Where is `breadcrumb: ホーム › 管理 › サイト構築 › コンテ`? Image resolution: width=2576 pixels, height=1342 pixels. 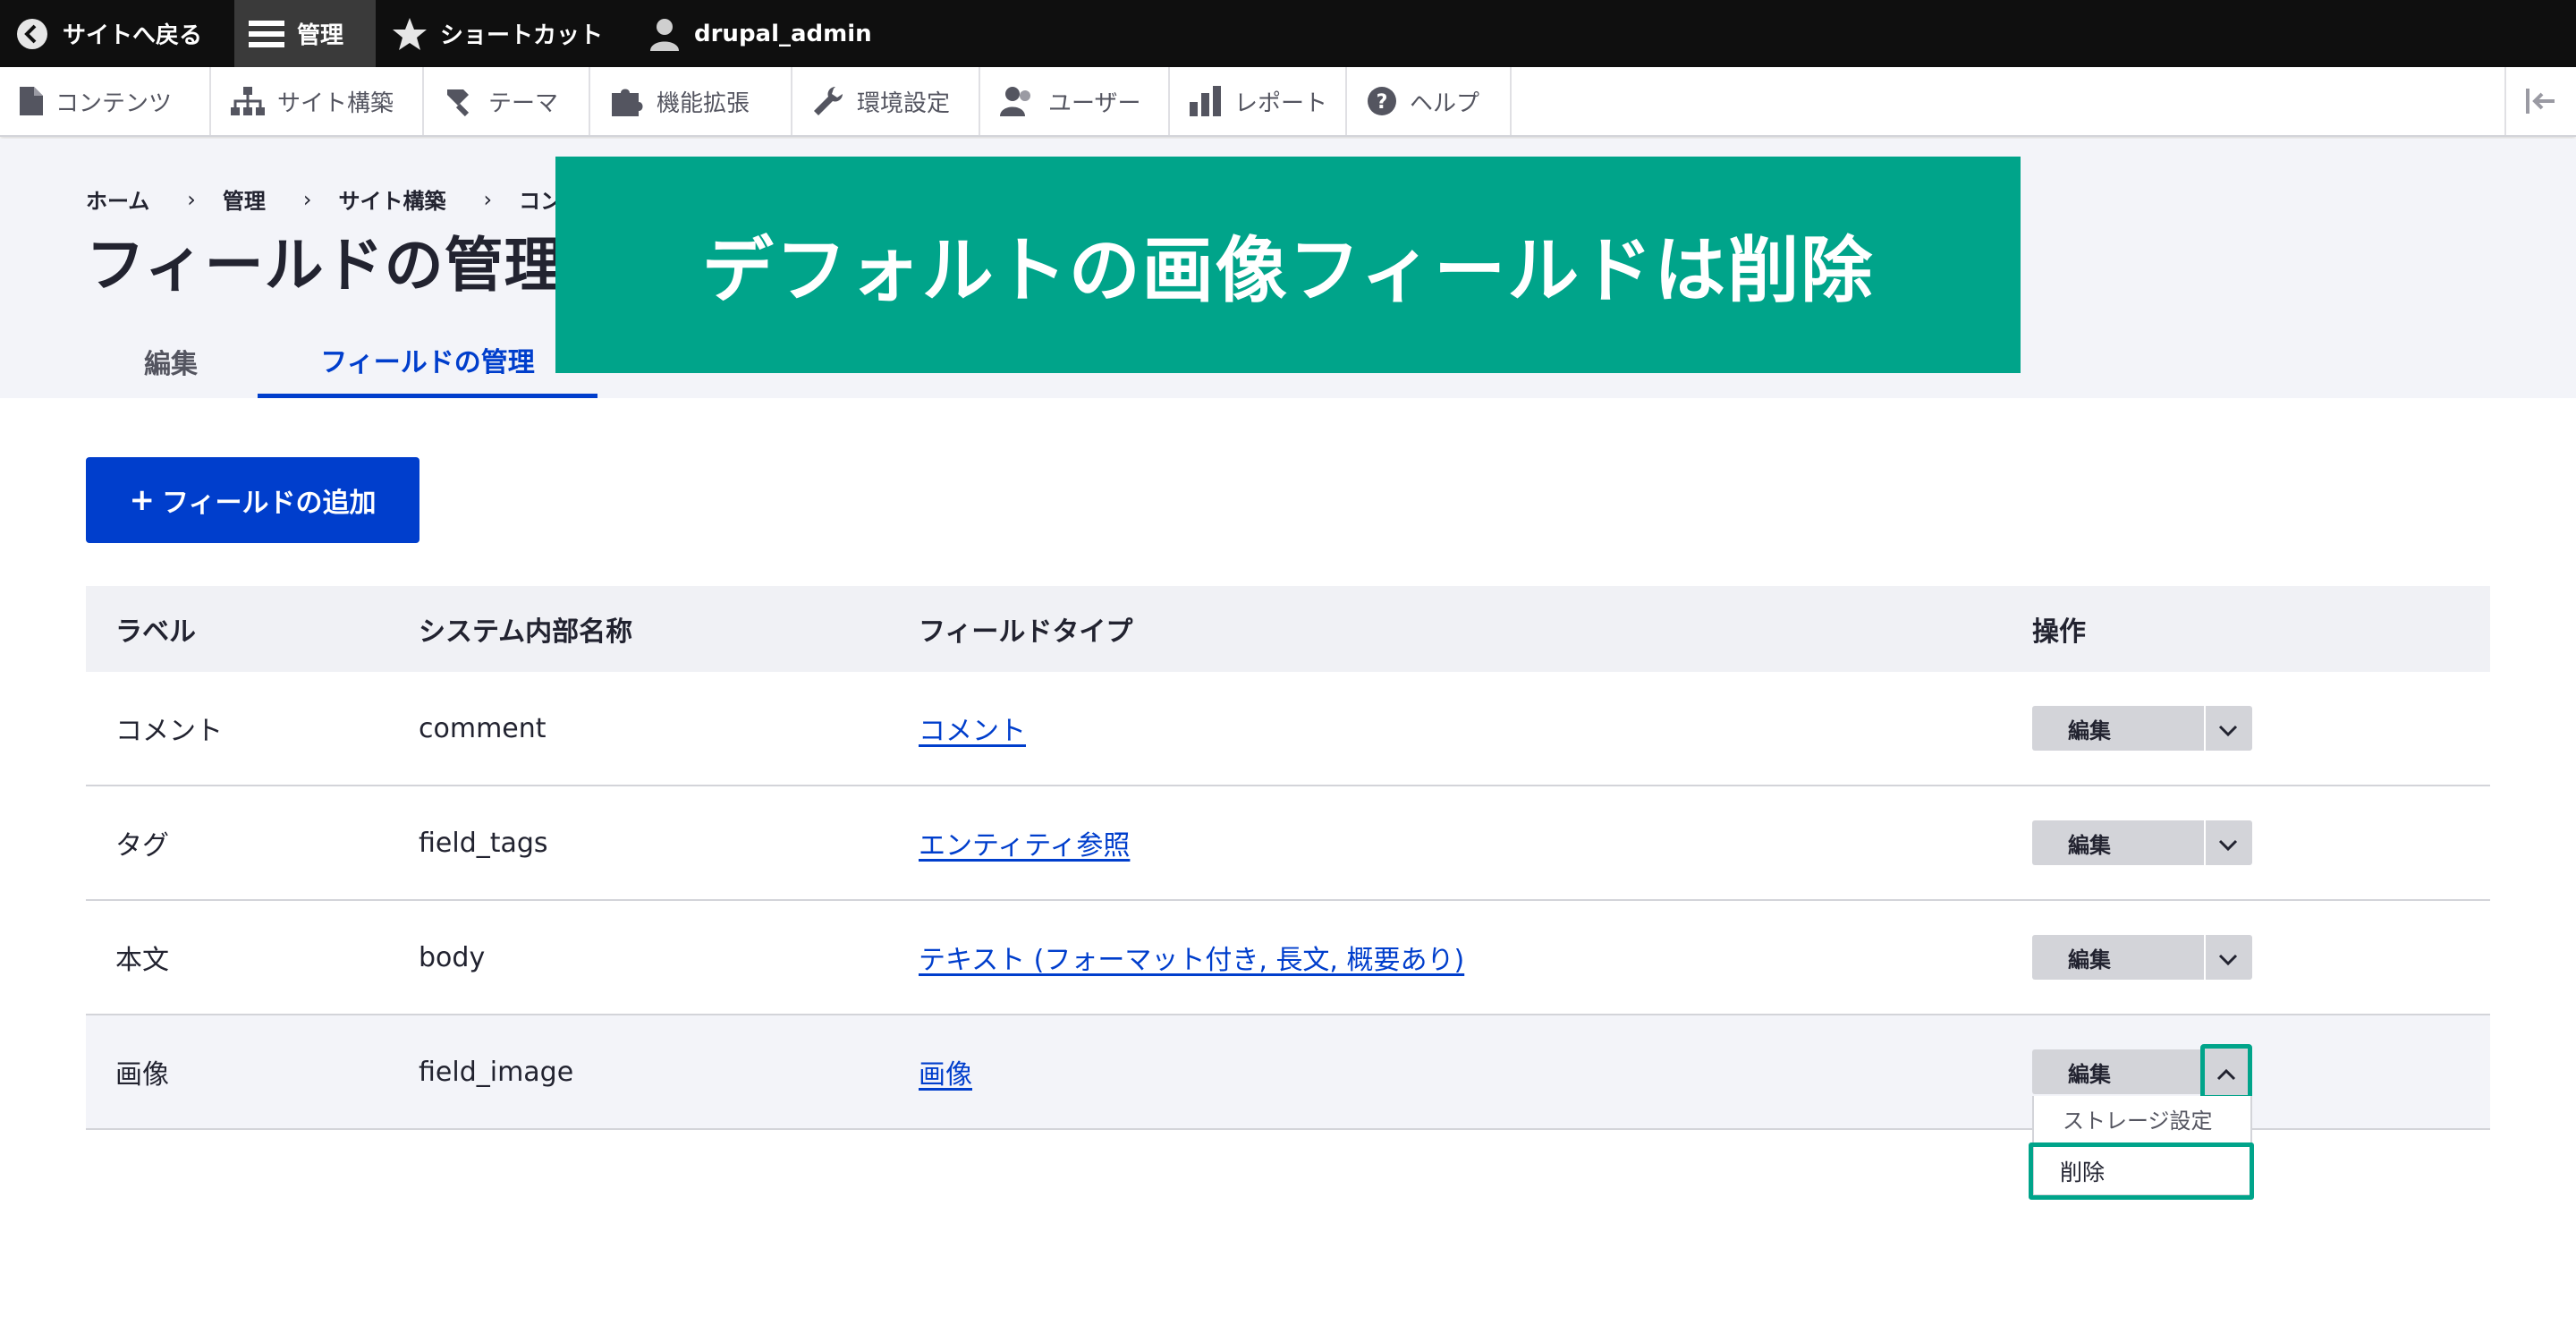
breadcrumb: ホーム › 管理 › サイト構築 › コンテ is located at coordinates (334, 199).